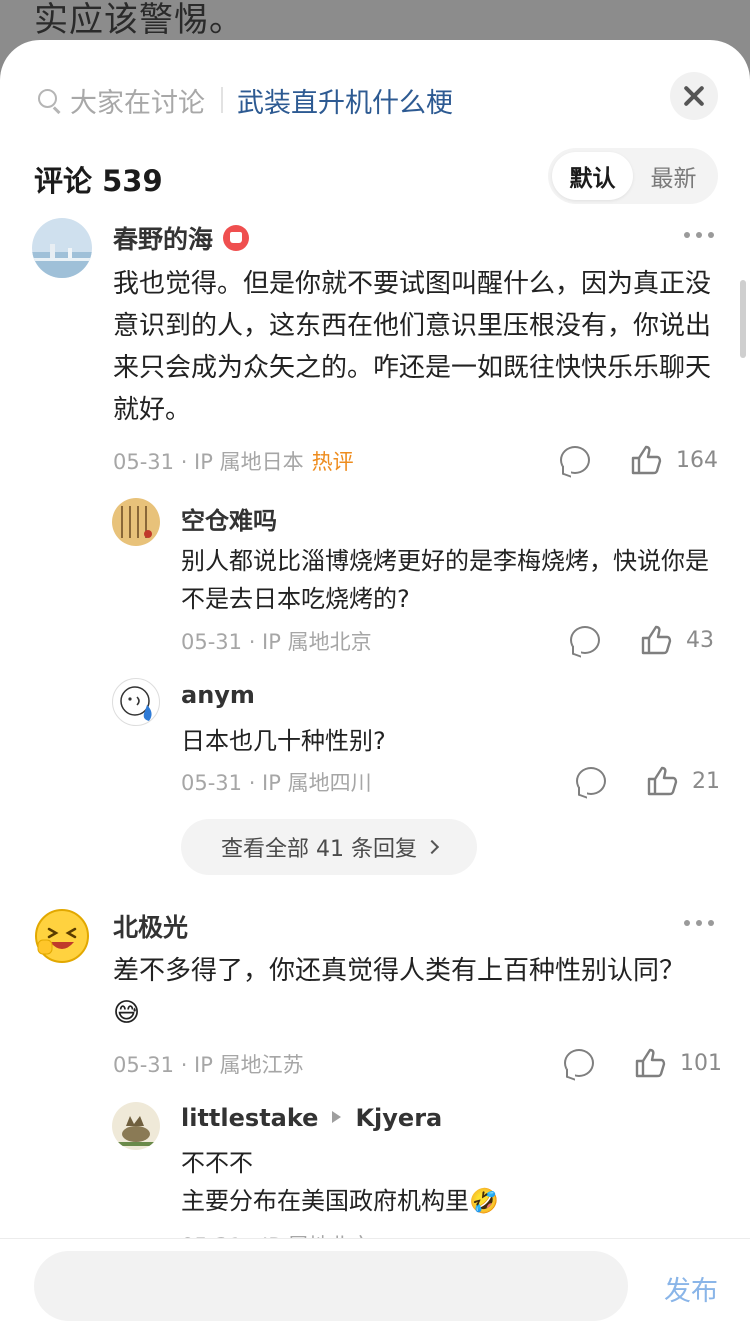 Image resolution: width=750 pixels, height=1334 pixels. What do you see at coordinates (697, 460) in the screenshot?
I see `like-count: 164` at bounding box center [697, 460].